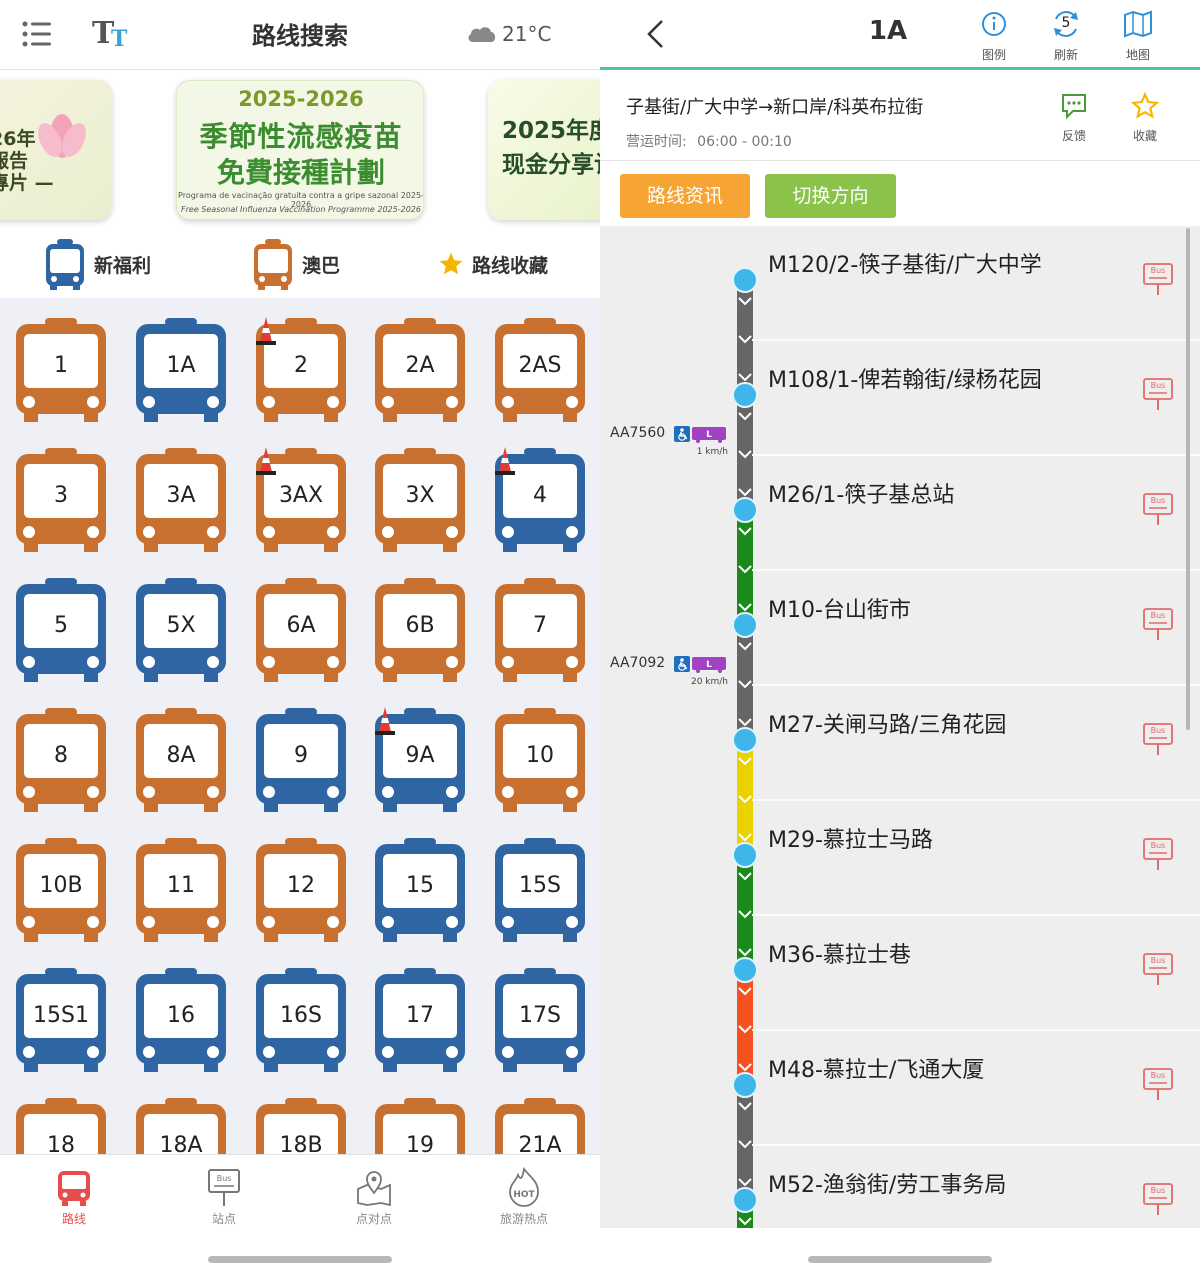 The image size is (1200, 1274). What do you see at coordinates (1066, 36) in the screenshot?
I see `refresh-button: 5 刷新` at bounding box center [1066, 36].